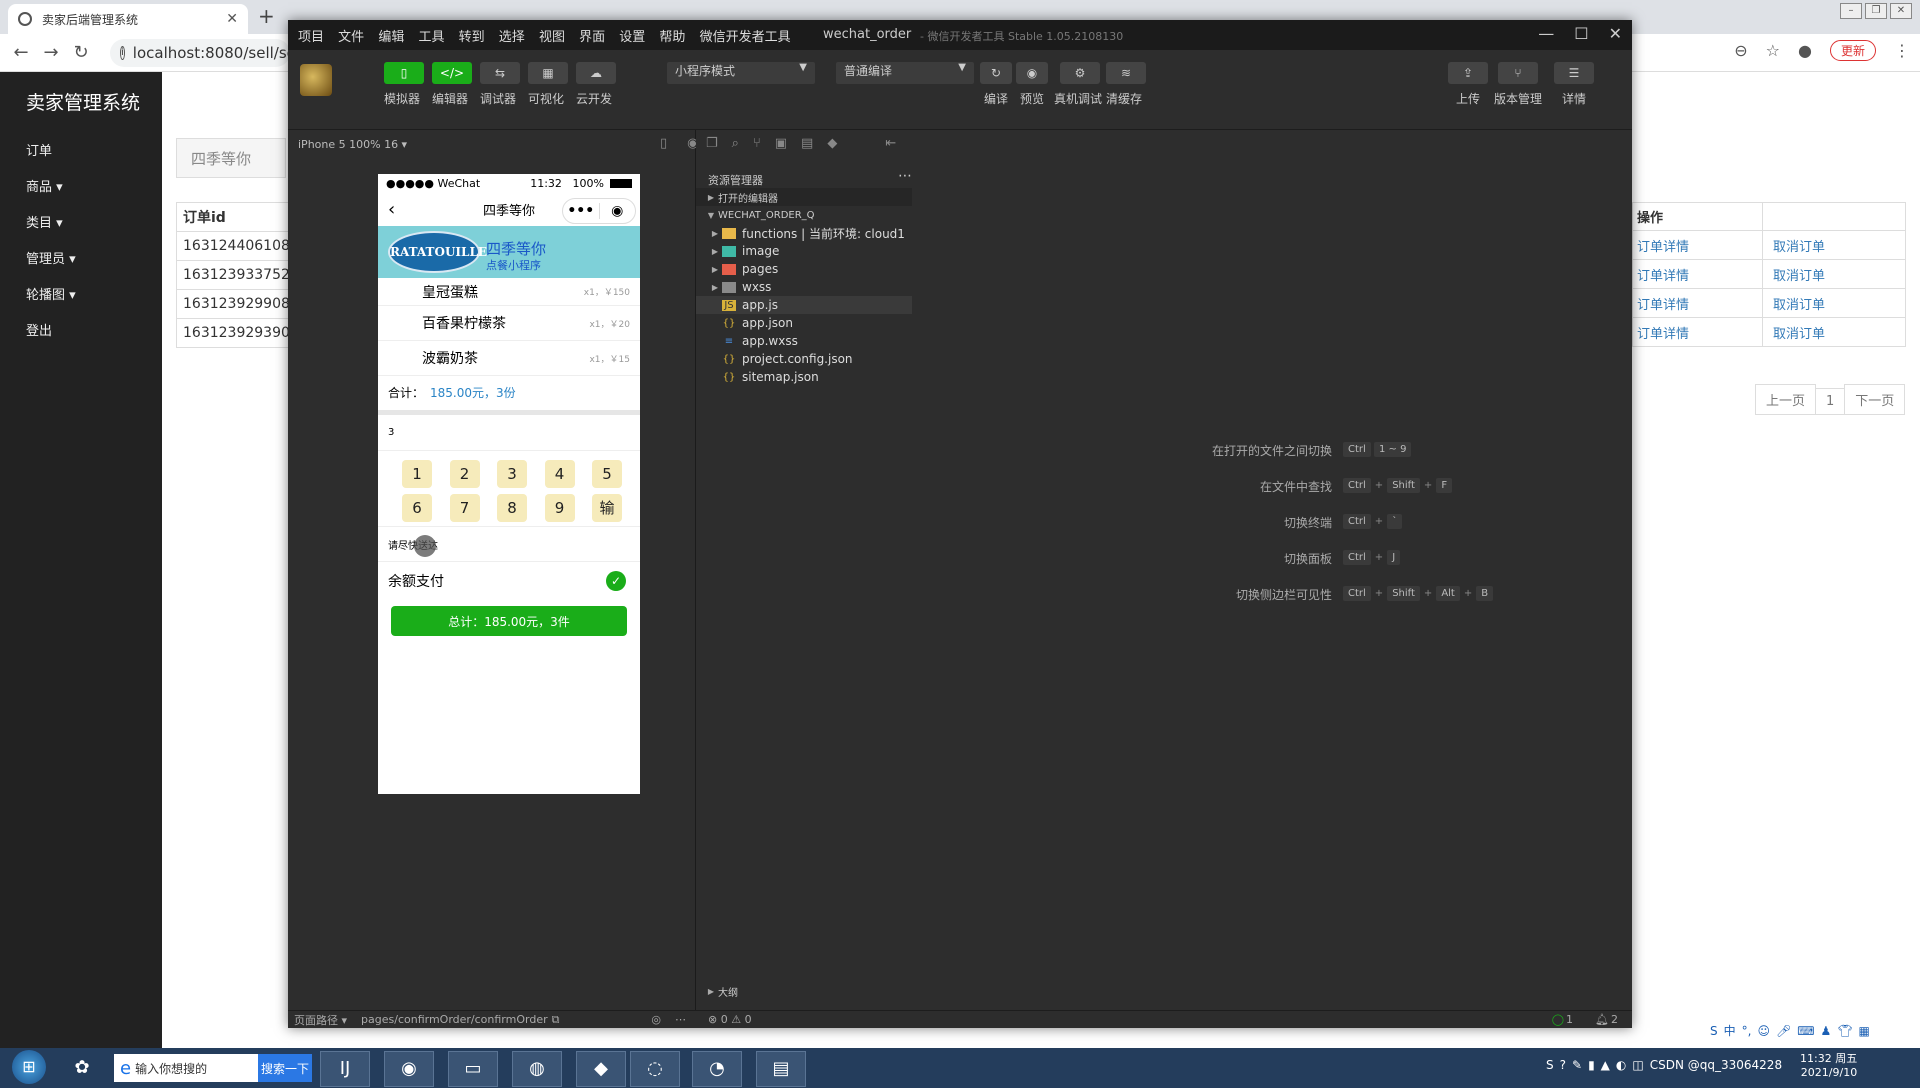  I want to click on database-icon: ▤, so click(807, 143).